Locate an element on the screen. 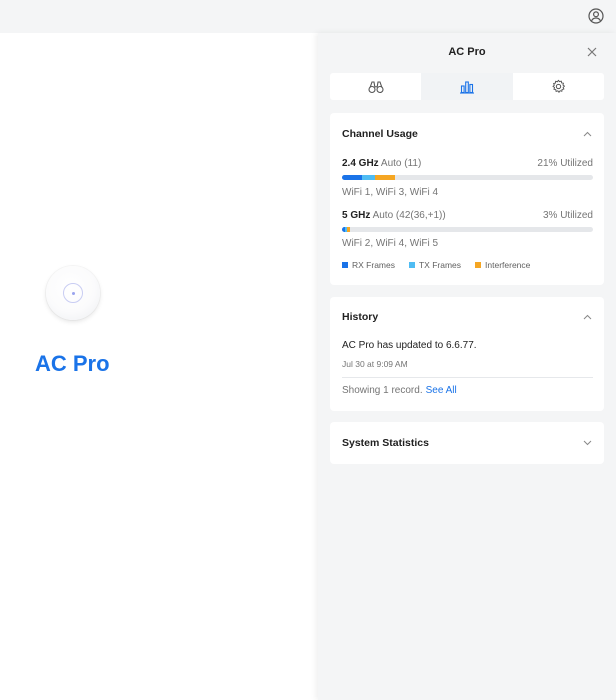  band-2g-row: 2.4 GHz Auto (11) 21% Utilized is located at coordinates (467, 163).